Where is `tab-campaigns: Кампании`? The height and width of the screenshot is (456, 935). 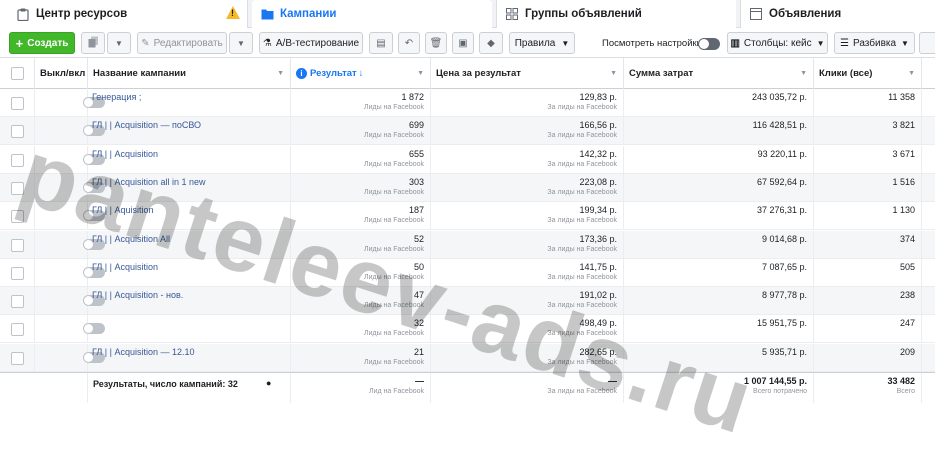 tab-campaigns: Кампании is located at coordinates (372, 14).